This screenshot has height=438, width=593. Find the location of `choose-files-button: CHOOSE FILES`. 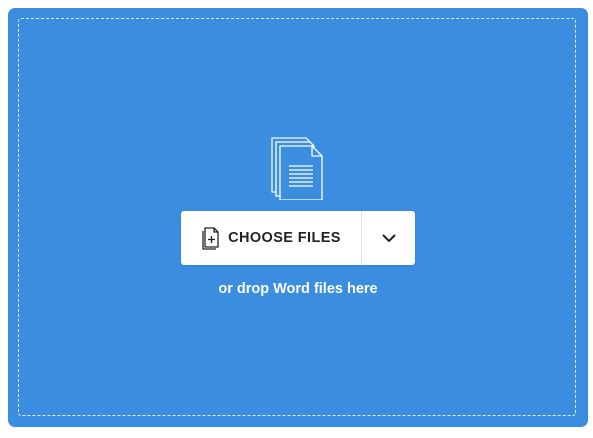

choose-files-button: CHOOSE FILES is located at coordinates (271, 238).